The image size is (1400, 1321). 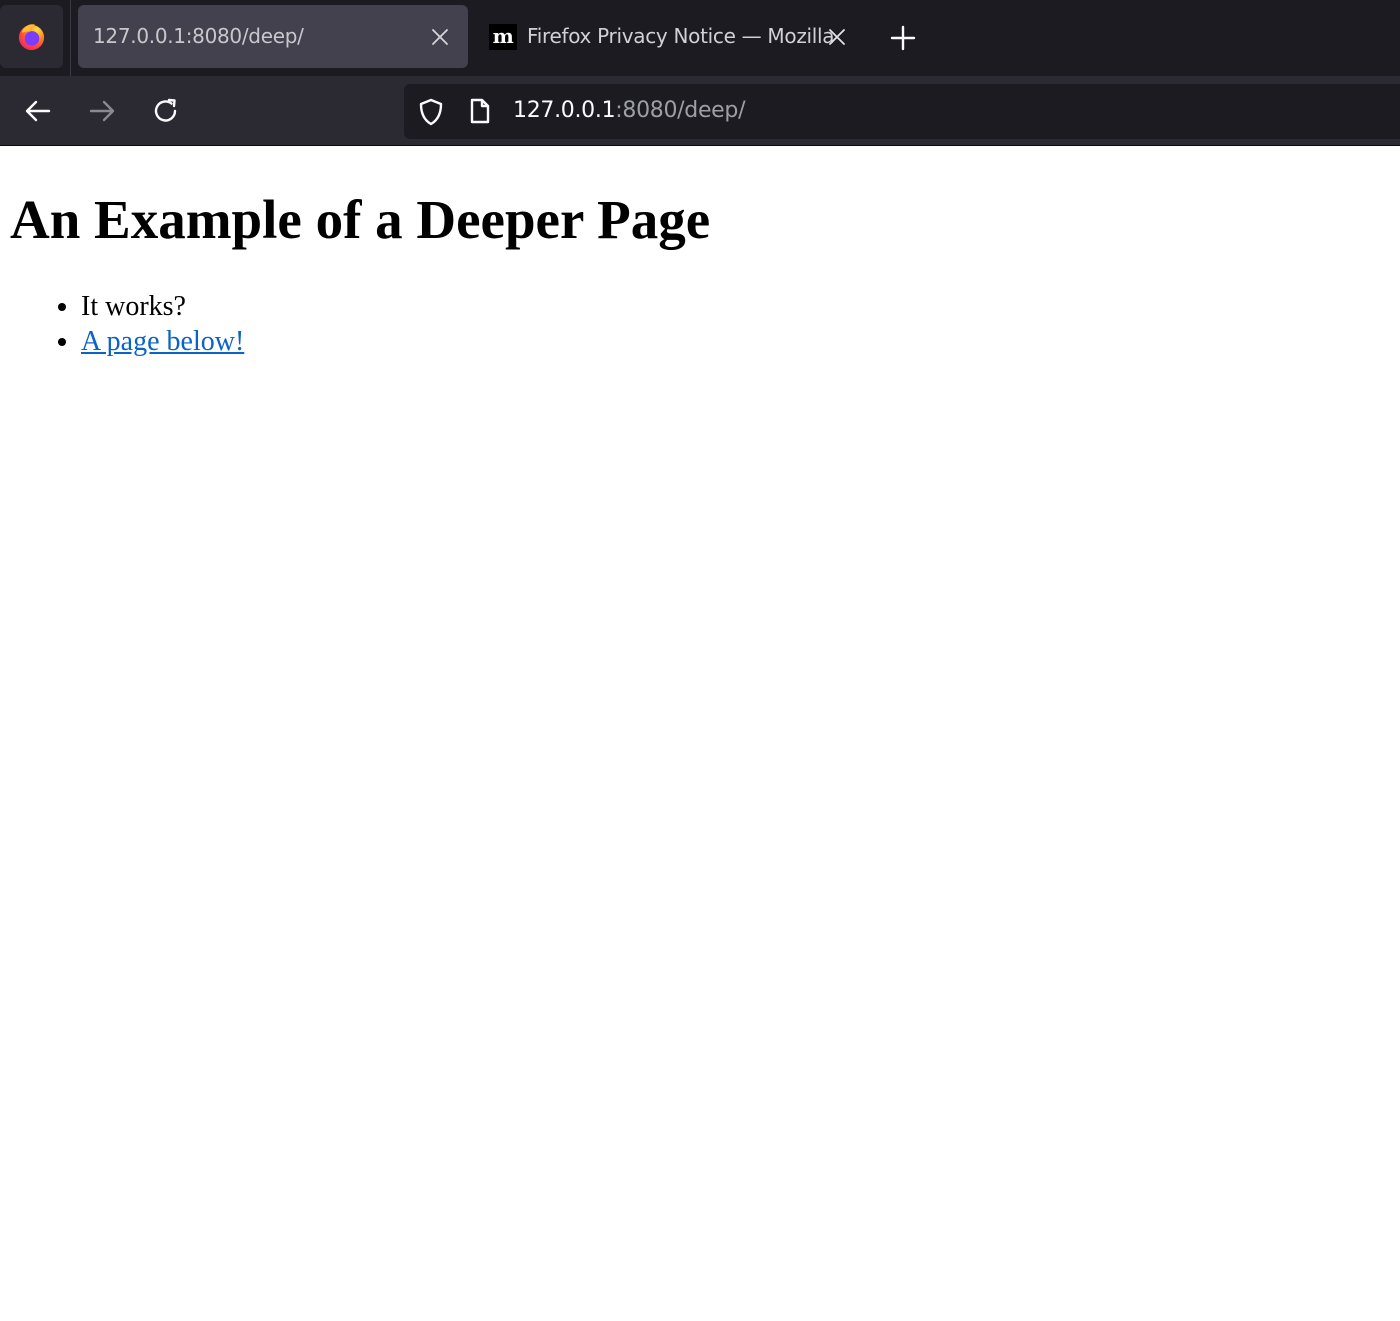 I want to click on list-item: It works?, so click(x=162, y=306).